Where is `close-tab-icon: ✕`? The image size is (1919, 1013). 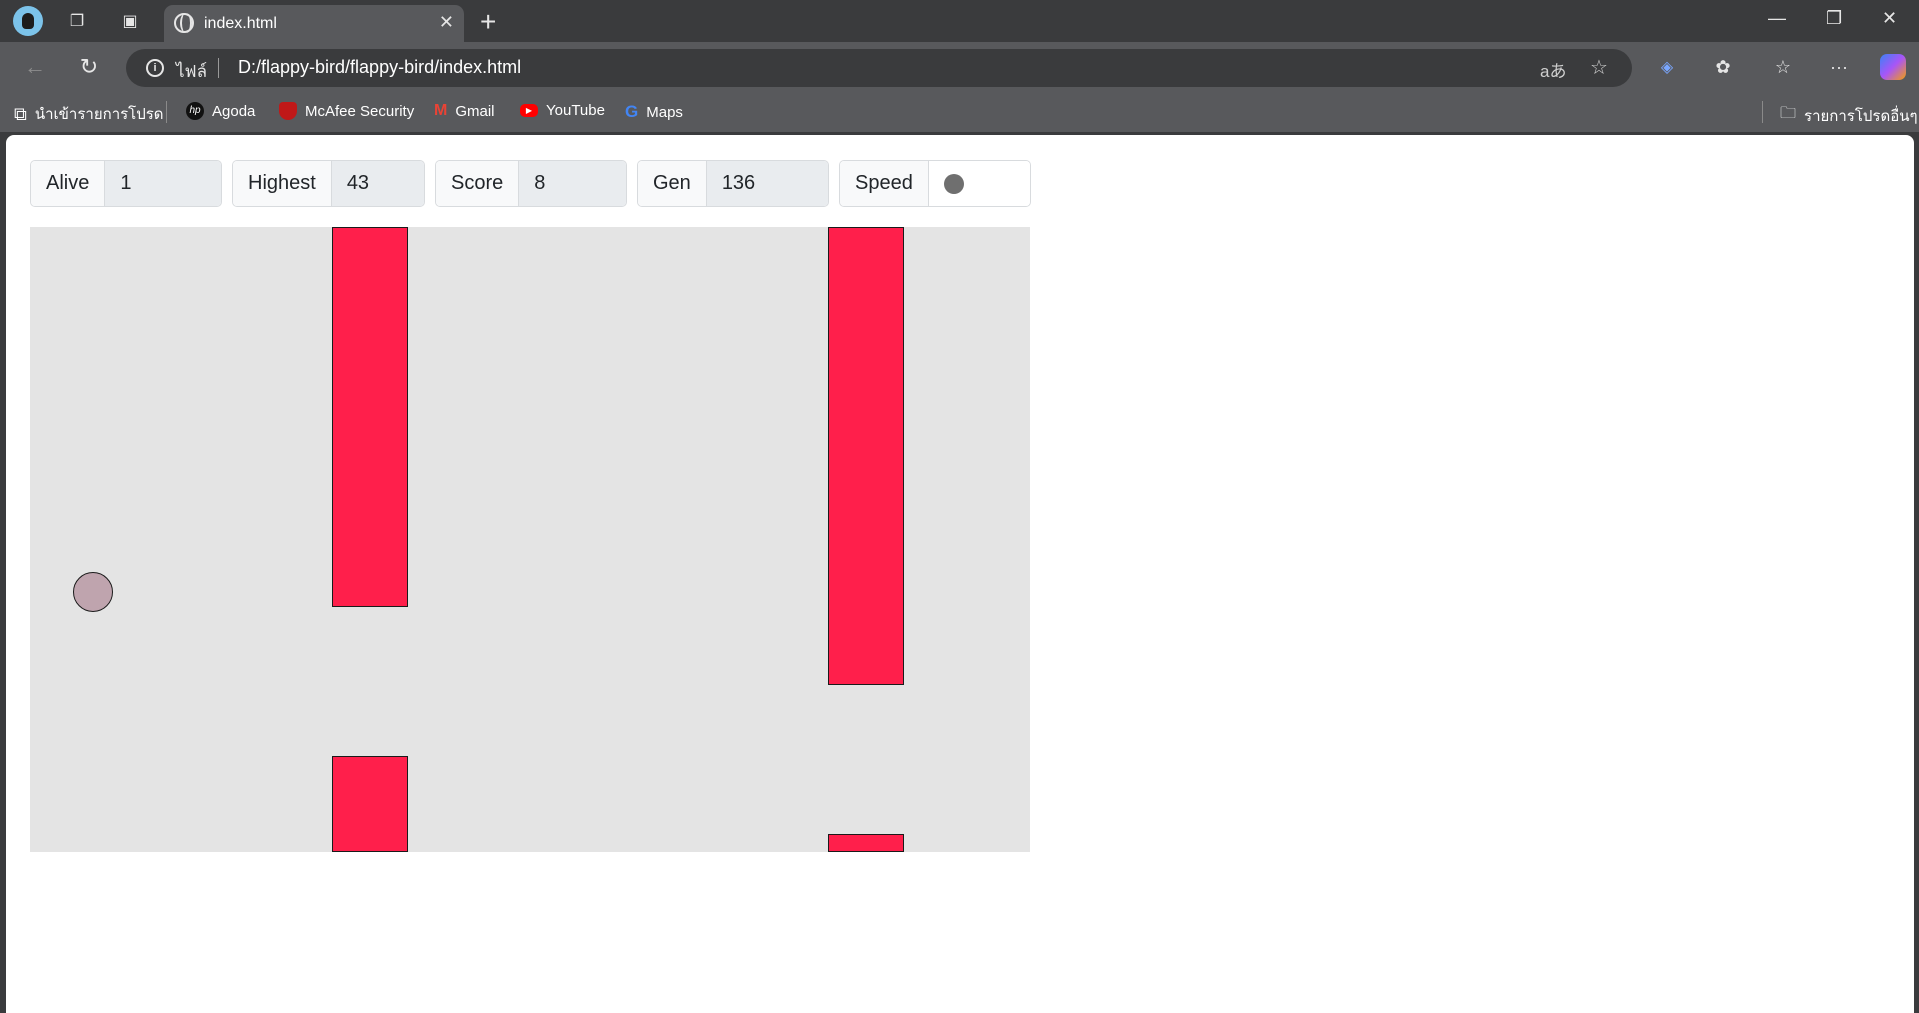
close-tab-icon: ✕ is located at coordinates (446, 22).